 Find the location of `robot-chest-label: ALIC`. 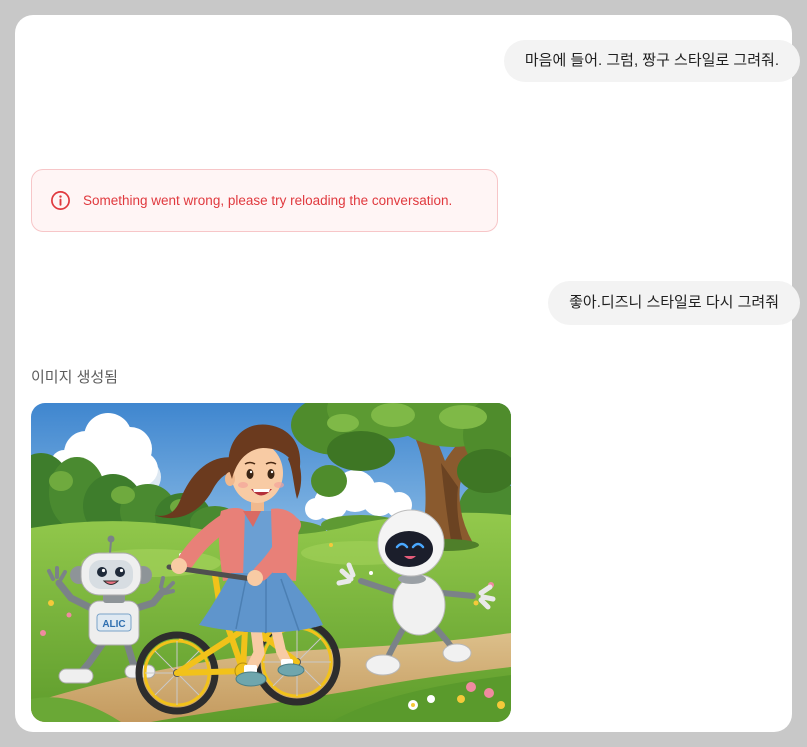

robot-chest-label: ALIC is located at coordinates (113, 624).